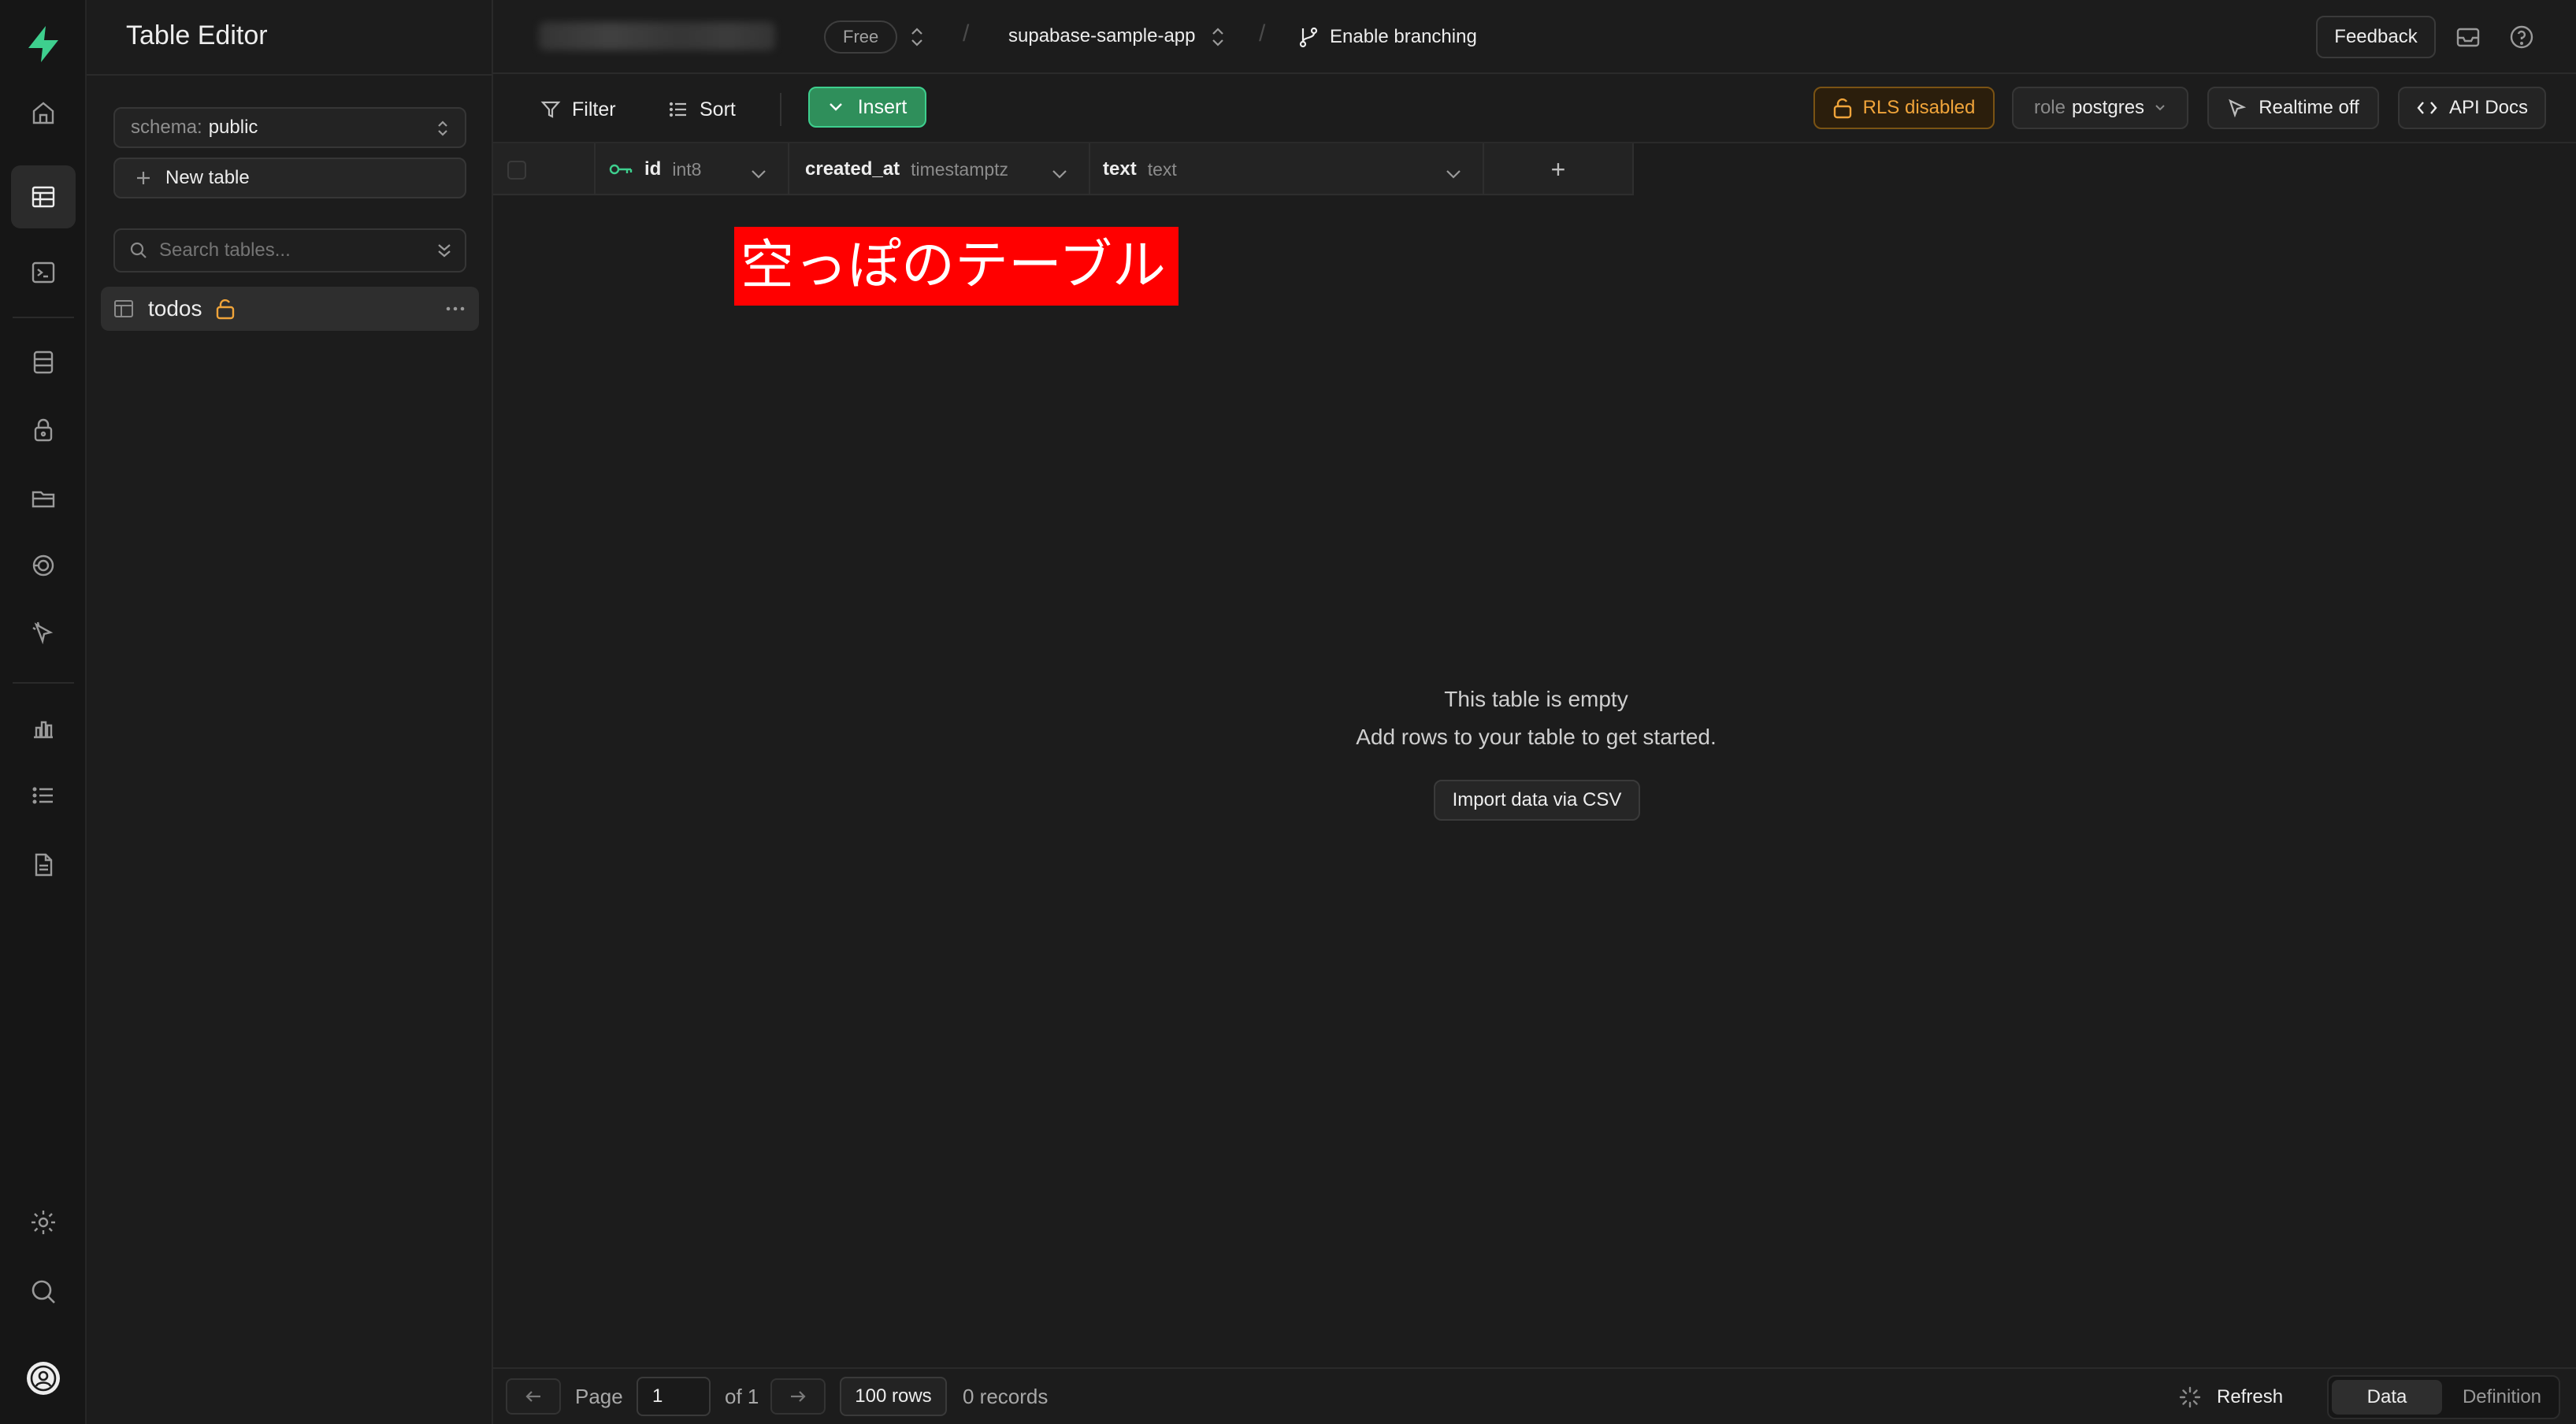 This screenshot has width=2576, height=1424. I want to click on select-all-cell, so click(544, 169).